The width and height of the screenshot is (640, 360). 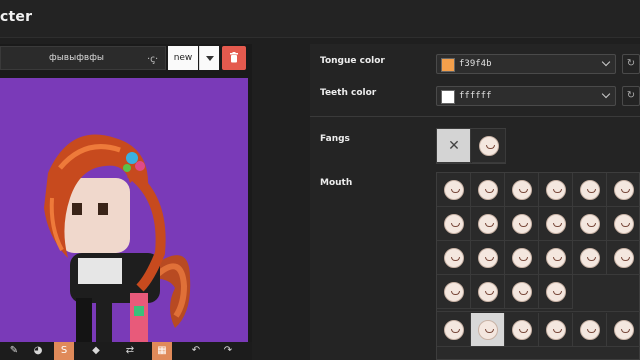 What do you see at coordinates (475, 96) in the screenshot?
I see `teeth-color-value: ffffff` at bounding box center [475, 96].